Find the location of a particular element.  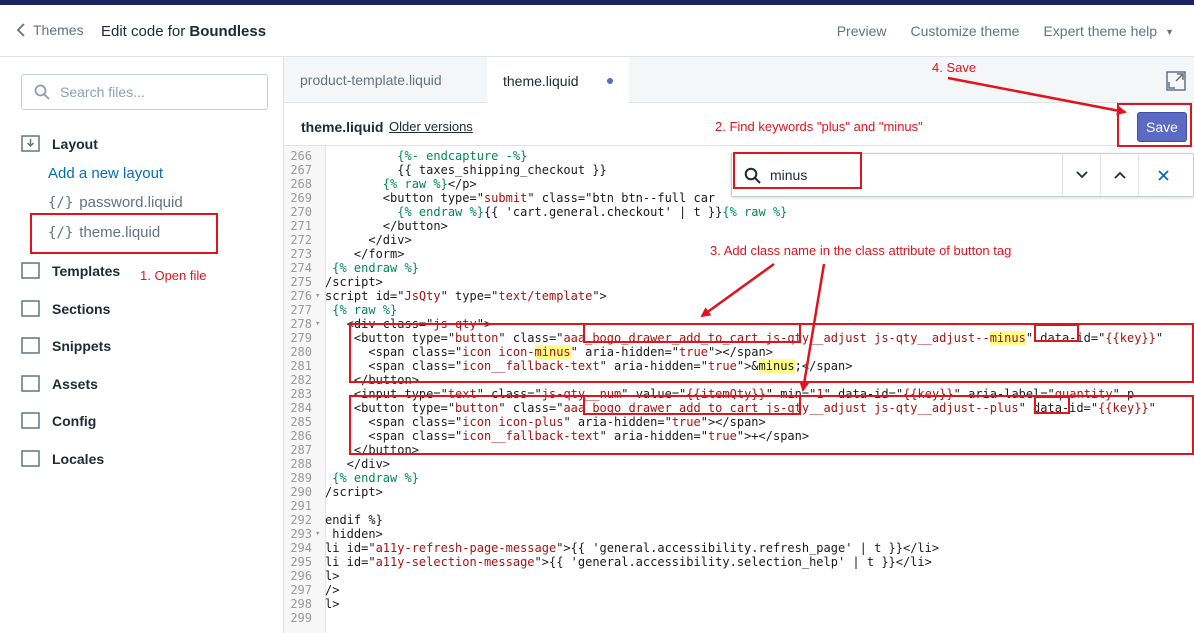

current-file-name: theme.liquid is located at coordinates (342, 127).